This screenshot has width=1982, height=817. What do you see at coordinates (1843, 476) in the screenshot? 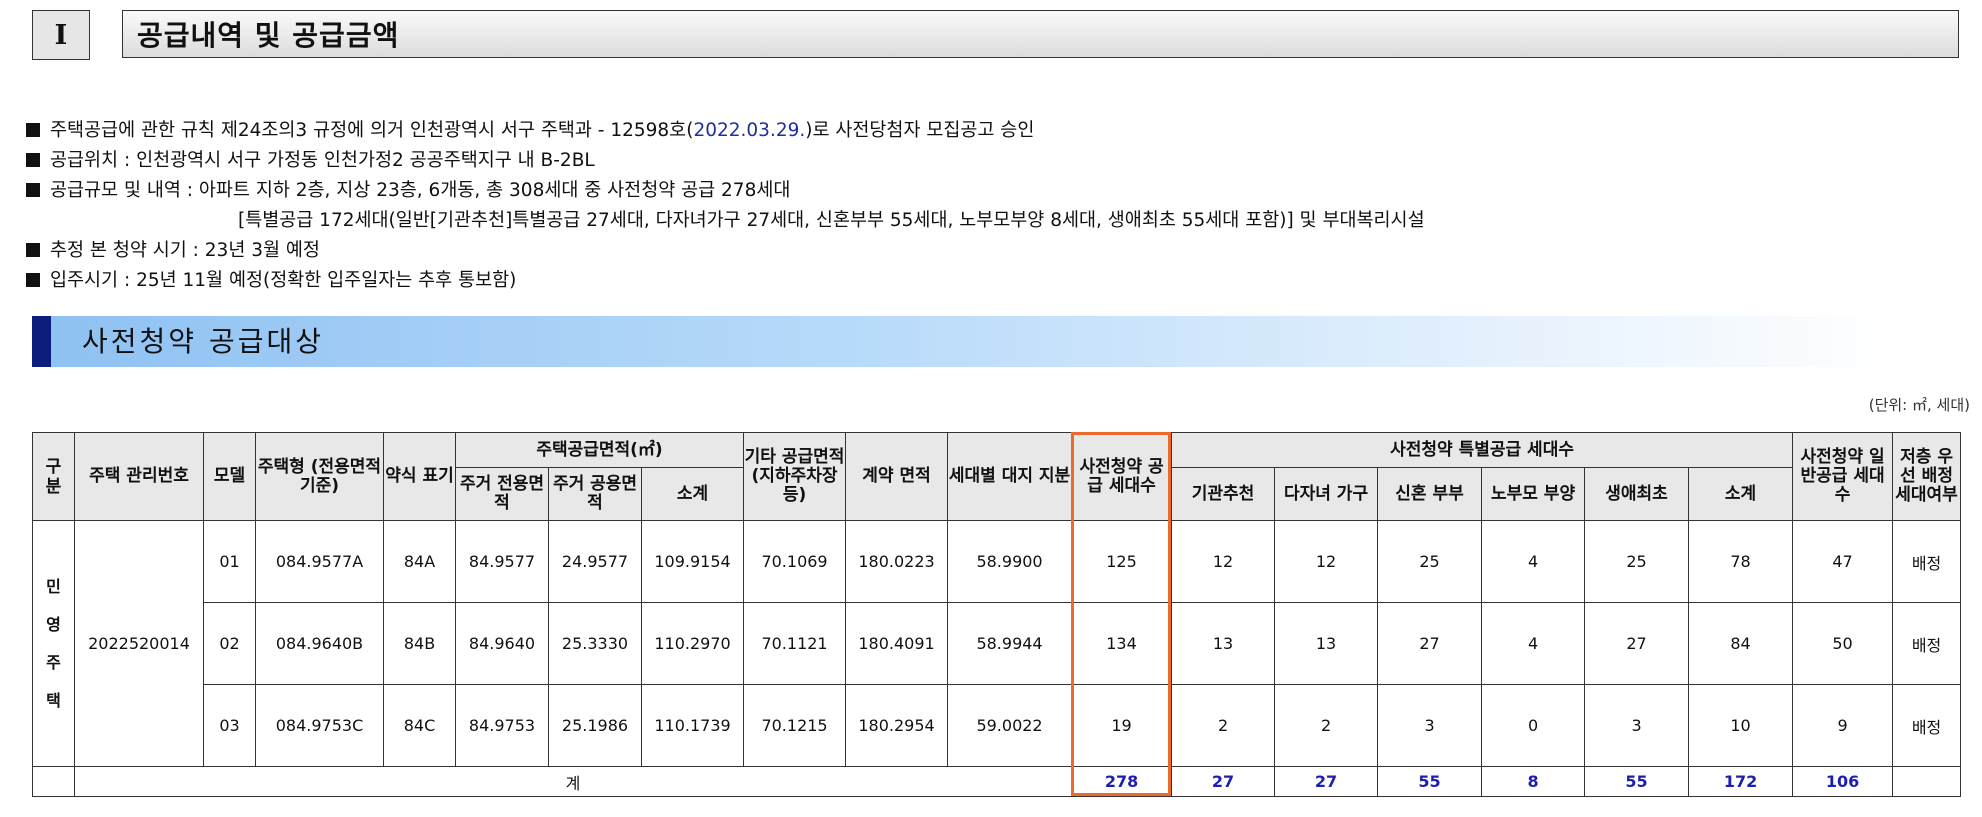
I see `col-header-general: 사전청약 일반공급 세대수` at bounding box center [1843, 476].